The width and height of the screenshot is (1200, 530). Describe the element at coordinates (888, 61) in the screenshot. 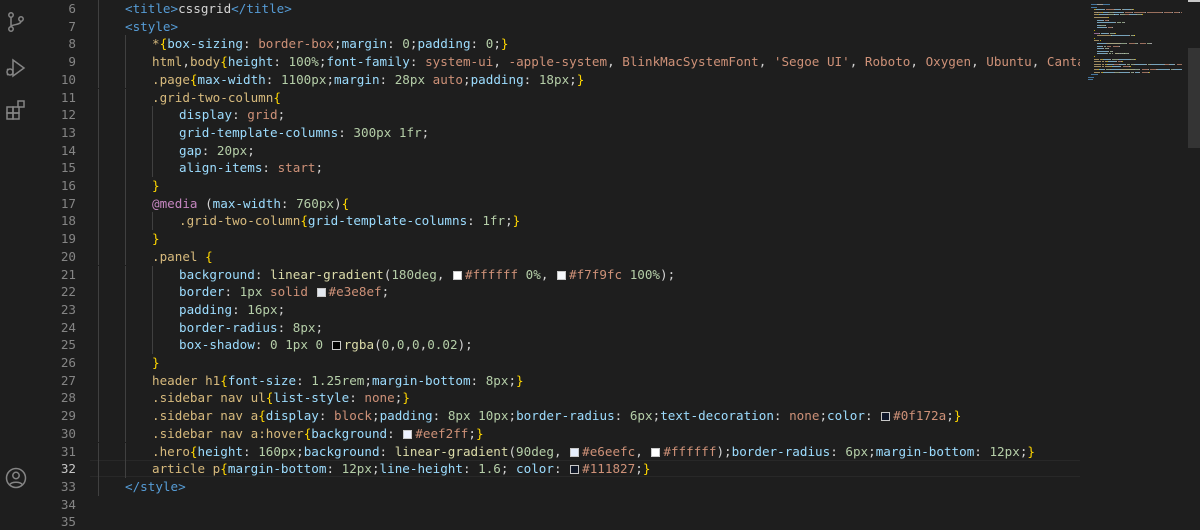

I see `code-token: Roboto` at that location.